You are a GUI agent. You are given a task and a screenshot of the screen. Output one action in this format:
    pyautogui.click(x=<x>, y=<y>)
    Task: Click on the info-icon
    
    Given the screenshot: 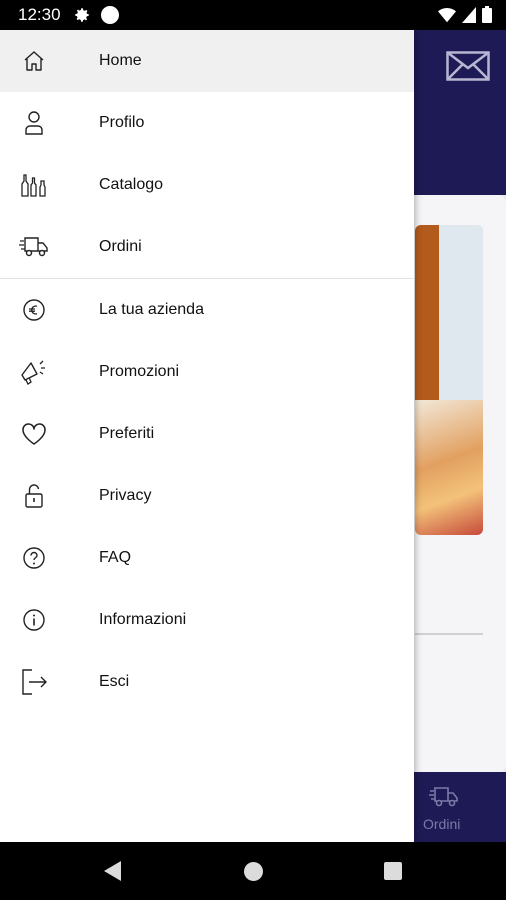 What is the action you would take?
    pyautogui.click(x=34, y=620)
    